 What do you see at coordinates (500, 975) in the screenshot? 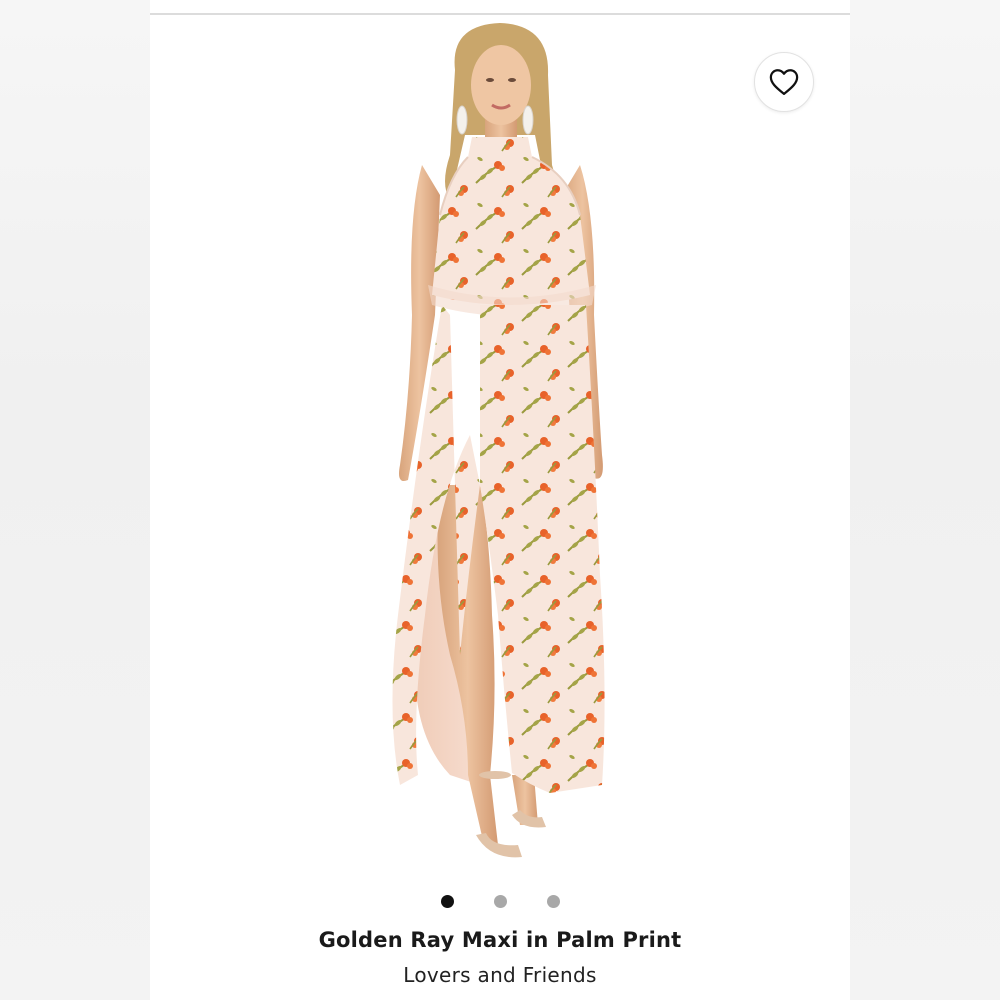
I see `product-brand: Lovers and Friends` at bounding box center [500, 975].